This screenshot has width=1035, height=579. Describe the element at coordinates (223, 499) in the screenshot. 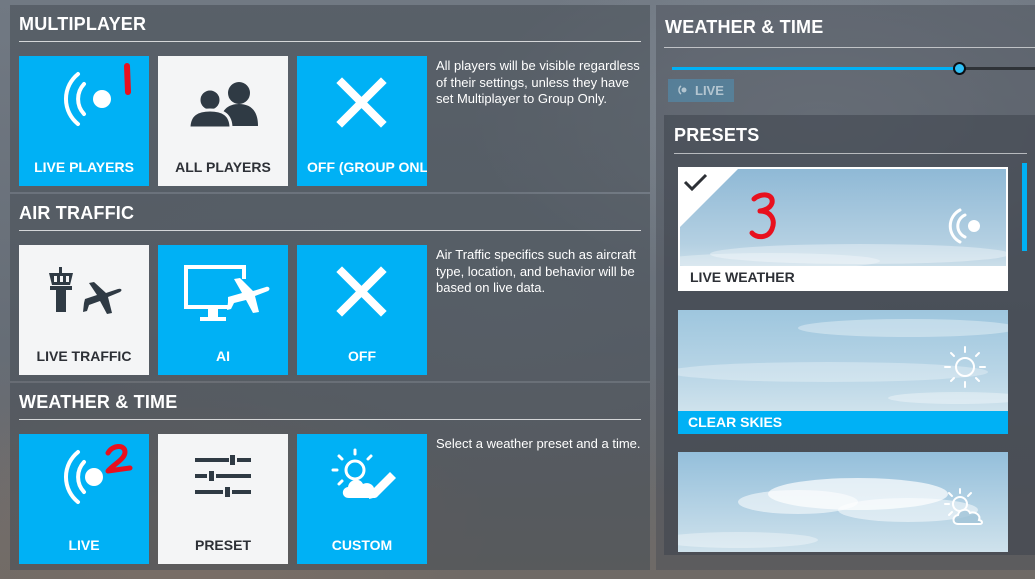

I see `option-weather-preset: PRESET` at that location.